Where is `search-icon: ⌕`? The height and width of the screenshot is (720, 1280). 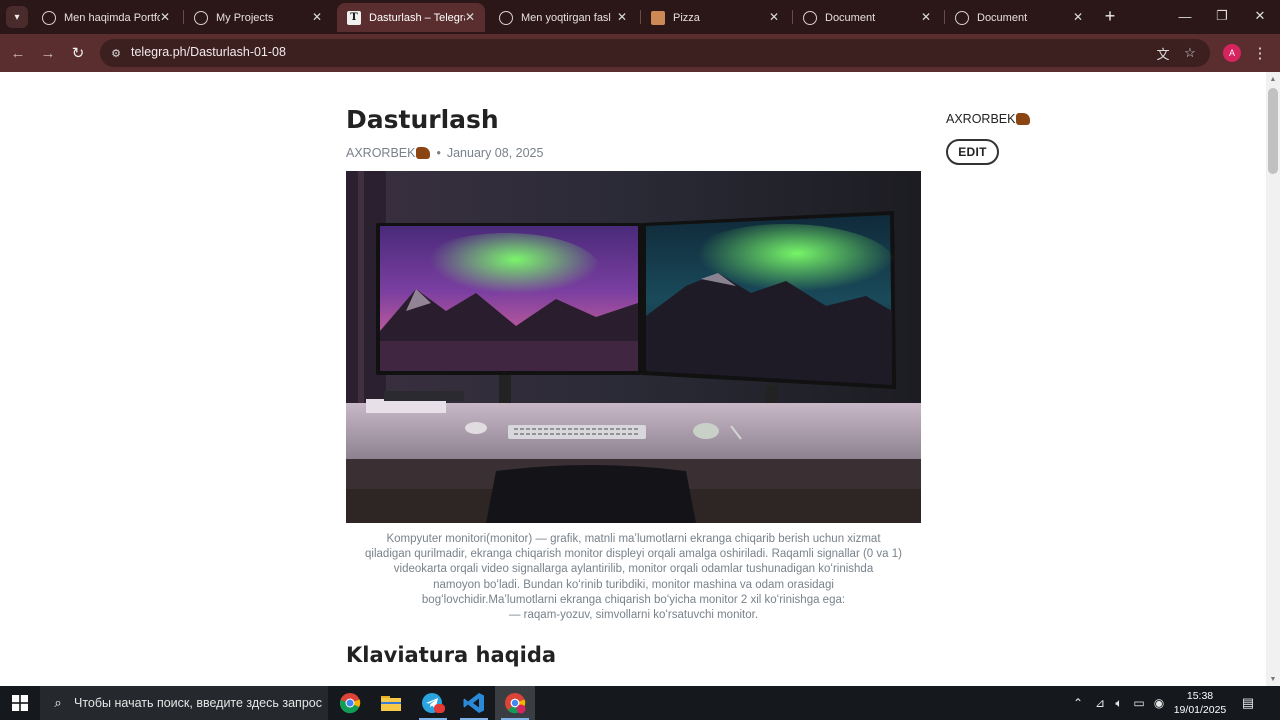
search-icon: ⌕ is located at coordinates (58, 702).